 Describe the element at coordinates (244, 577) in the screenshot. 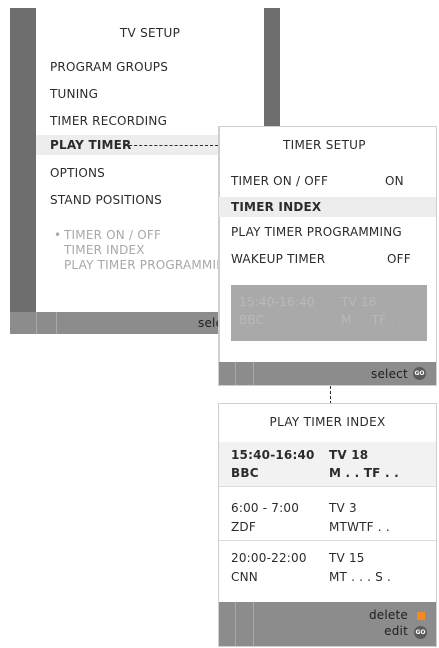

I see `entry-channel: CNN` at that location.